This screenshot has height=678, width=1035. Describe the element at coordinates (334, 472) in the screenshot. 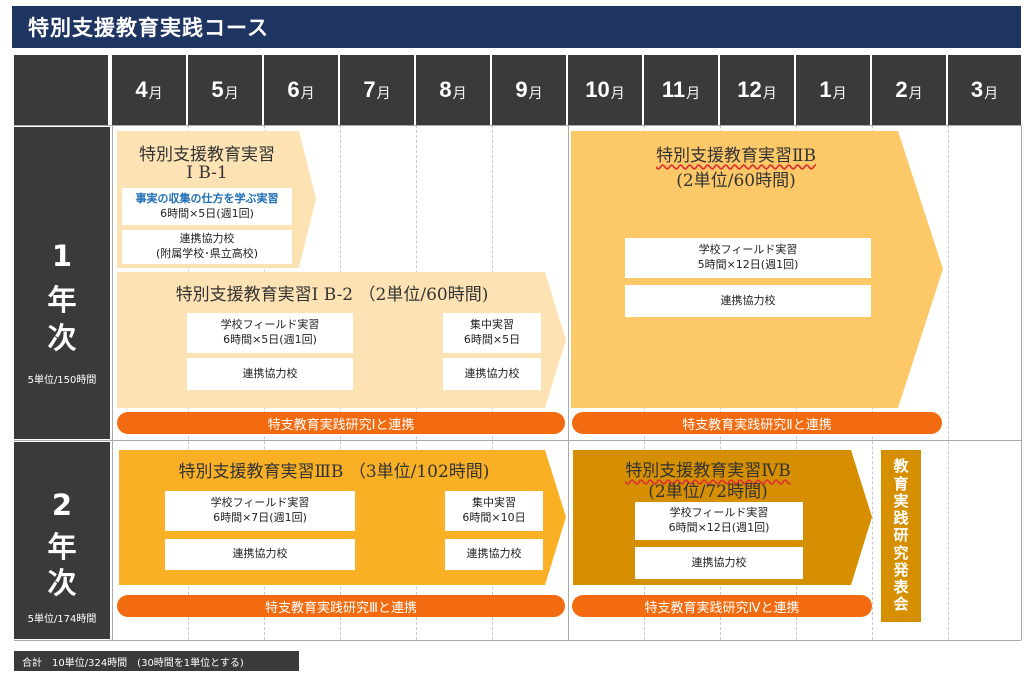

I see `practicum-iiib-title: 特別支援教育実習ⅢB （3単位/102時間)` at that location.